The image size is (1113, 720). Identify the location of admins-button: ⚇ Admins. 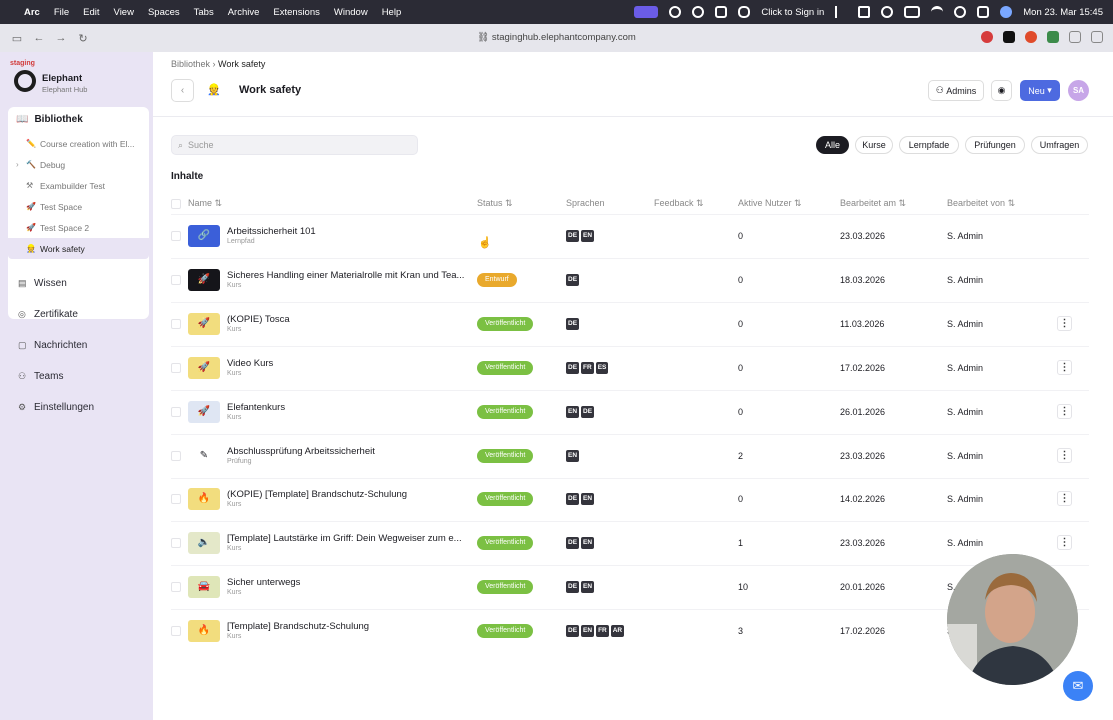
(956, 90).